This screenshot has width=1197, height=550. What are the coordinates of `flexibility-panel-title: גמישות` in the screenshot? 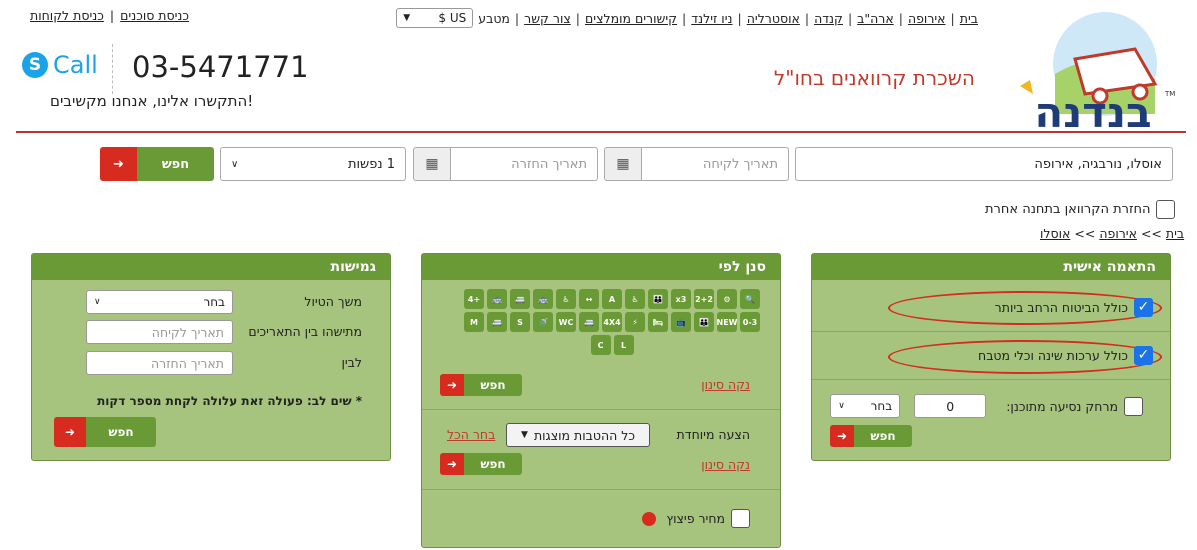 It's located at (211, 267).